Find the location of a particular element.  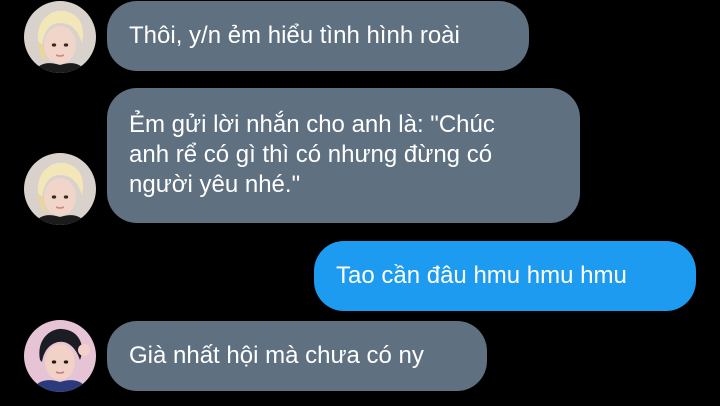

message-line: Ẻm gửi lời nhắn cho anh là: "Chúc is located at coordinates (312, 124).